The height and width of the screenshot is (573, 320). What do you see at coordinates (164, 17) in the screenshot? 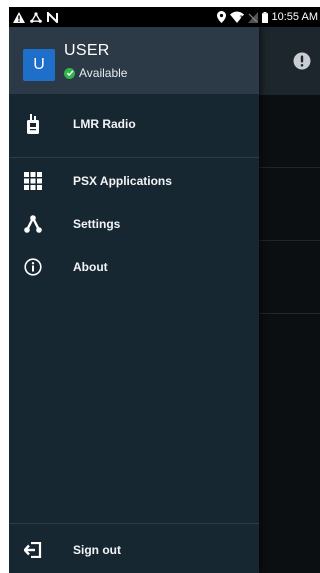
I see `status-bar: ? 10:55 AM` at bounding box center [164, 17].